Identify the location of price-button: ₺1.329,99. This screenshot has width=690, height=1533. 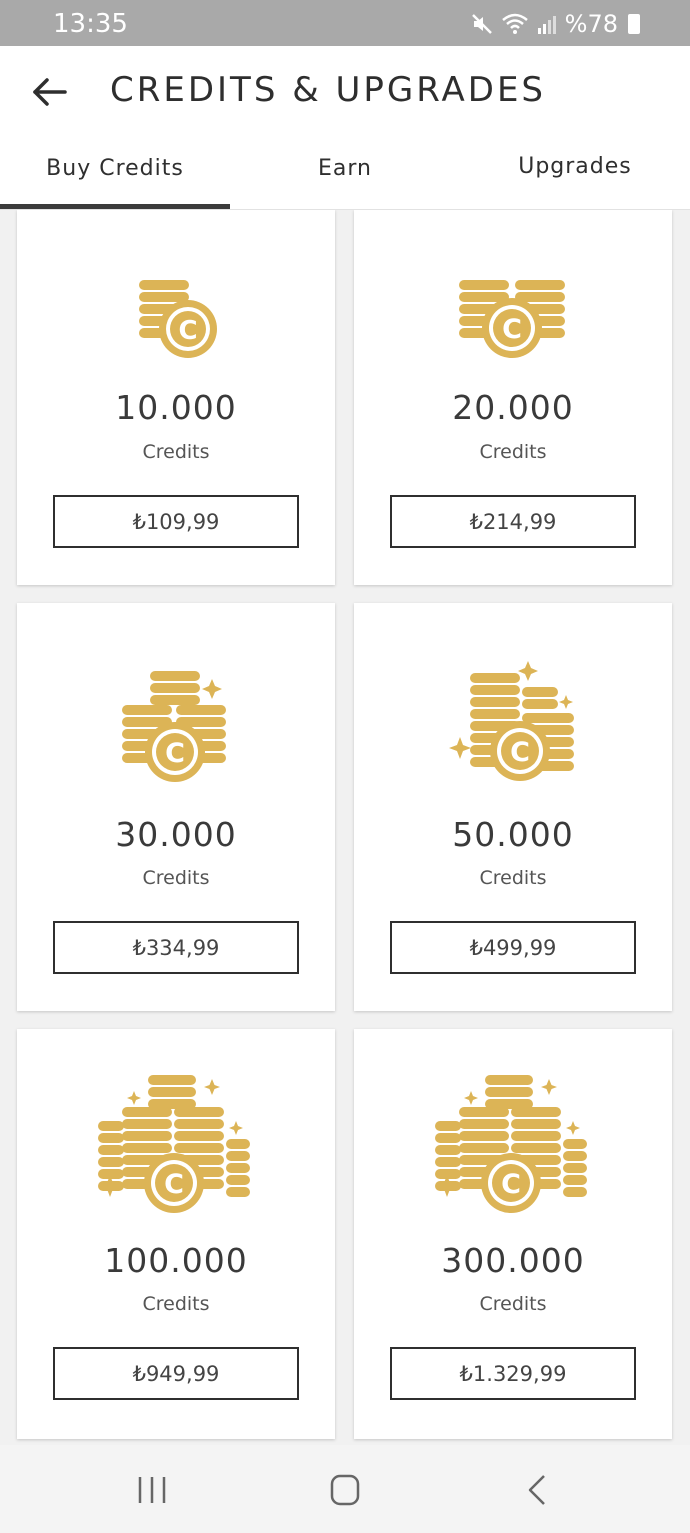
(513, 1373).